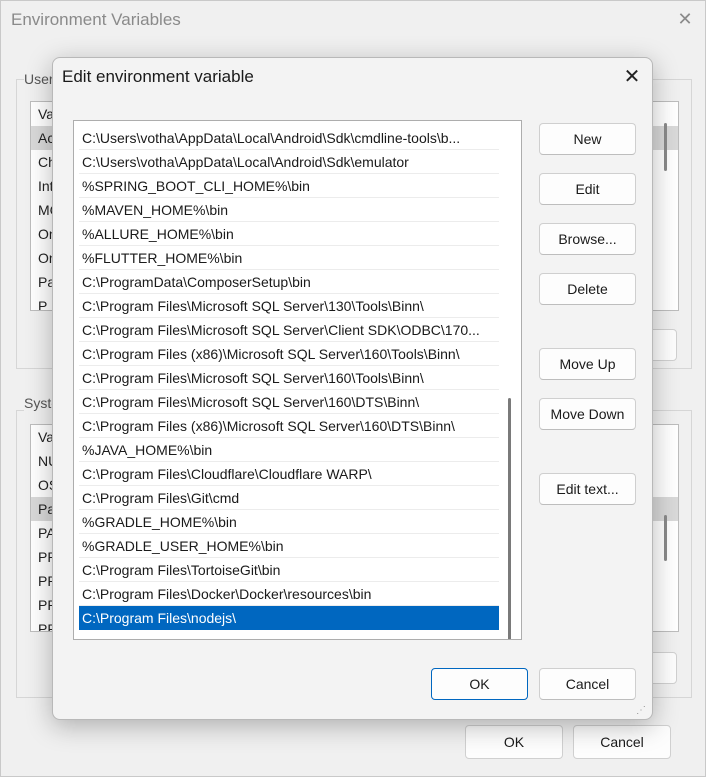  Describe the element at coordinates (587, 414) in the screenshot. I see `move-down-button: Move Down` at that location.